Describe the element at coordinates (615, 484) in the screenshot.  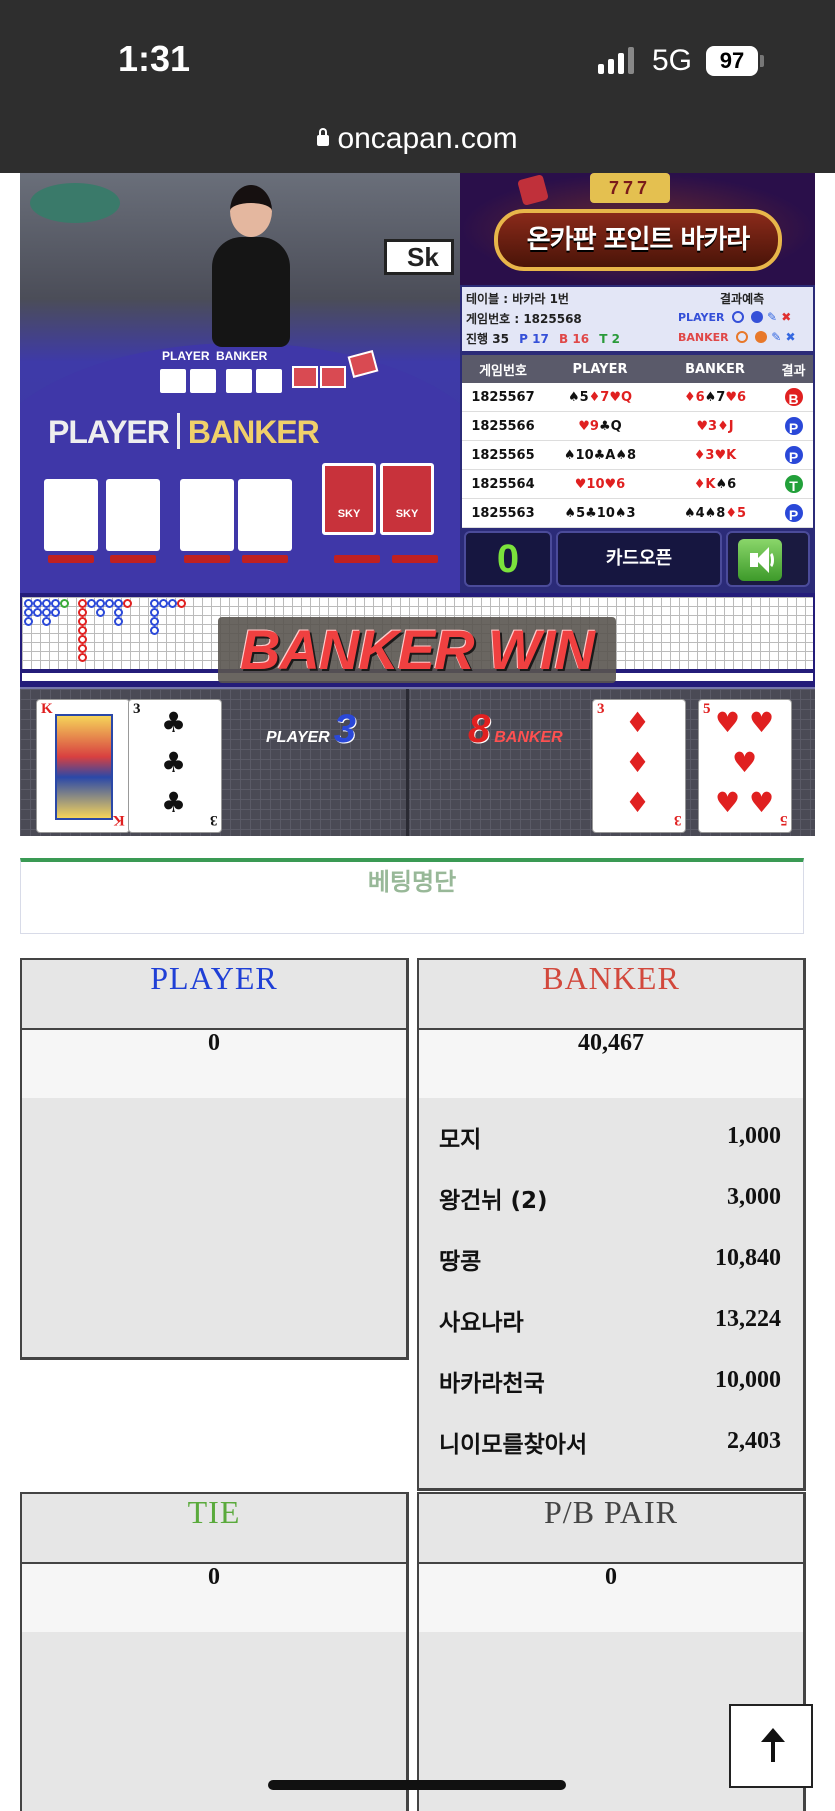
I see `card-text: ♥6` at that location.